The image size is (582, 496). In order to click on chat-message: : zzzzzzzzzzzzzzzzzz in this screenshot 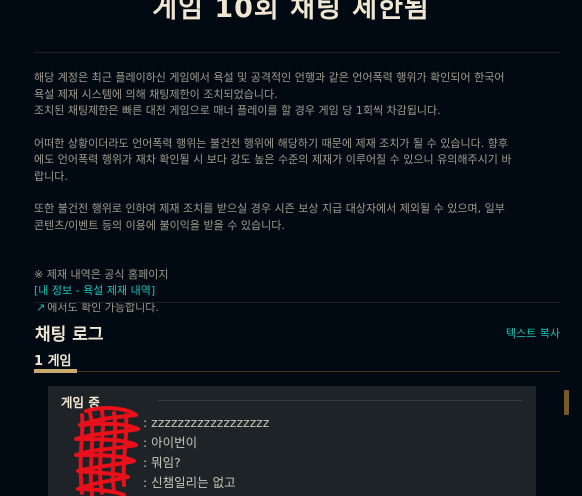, I will do `click(169, 423)`.